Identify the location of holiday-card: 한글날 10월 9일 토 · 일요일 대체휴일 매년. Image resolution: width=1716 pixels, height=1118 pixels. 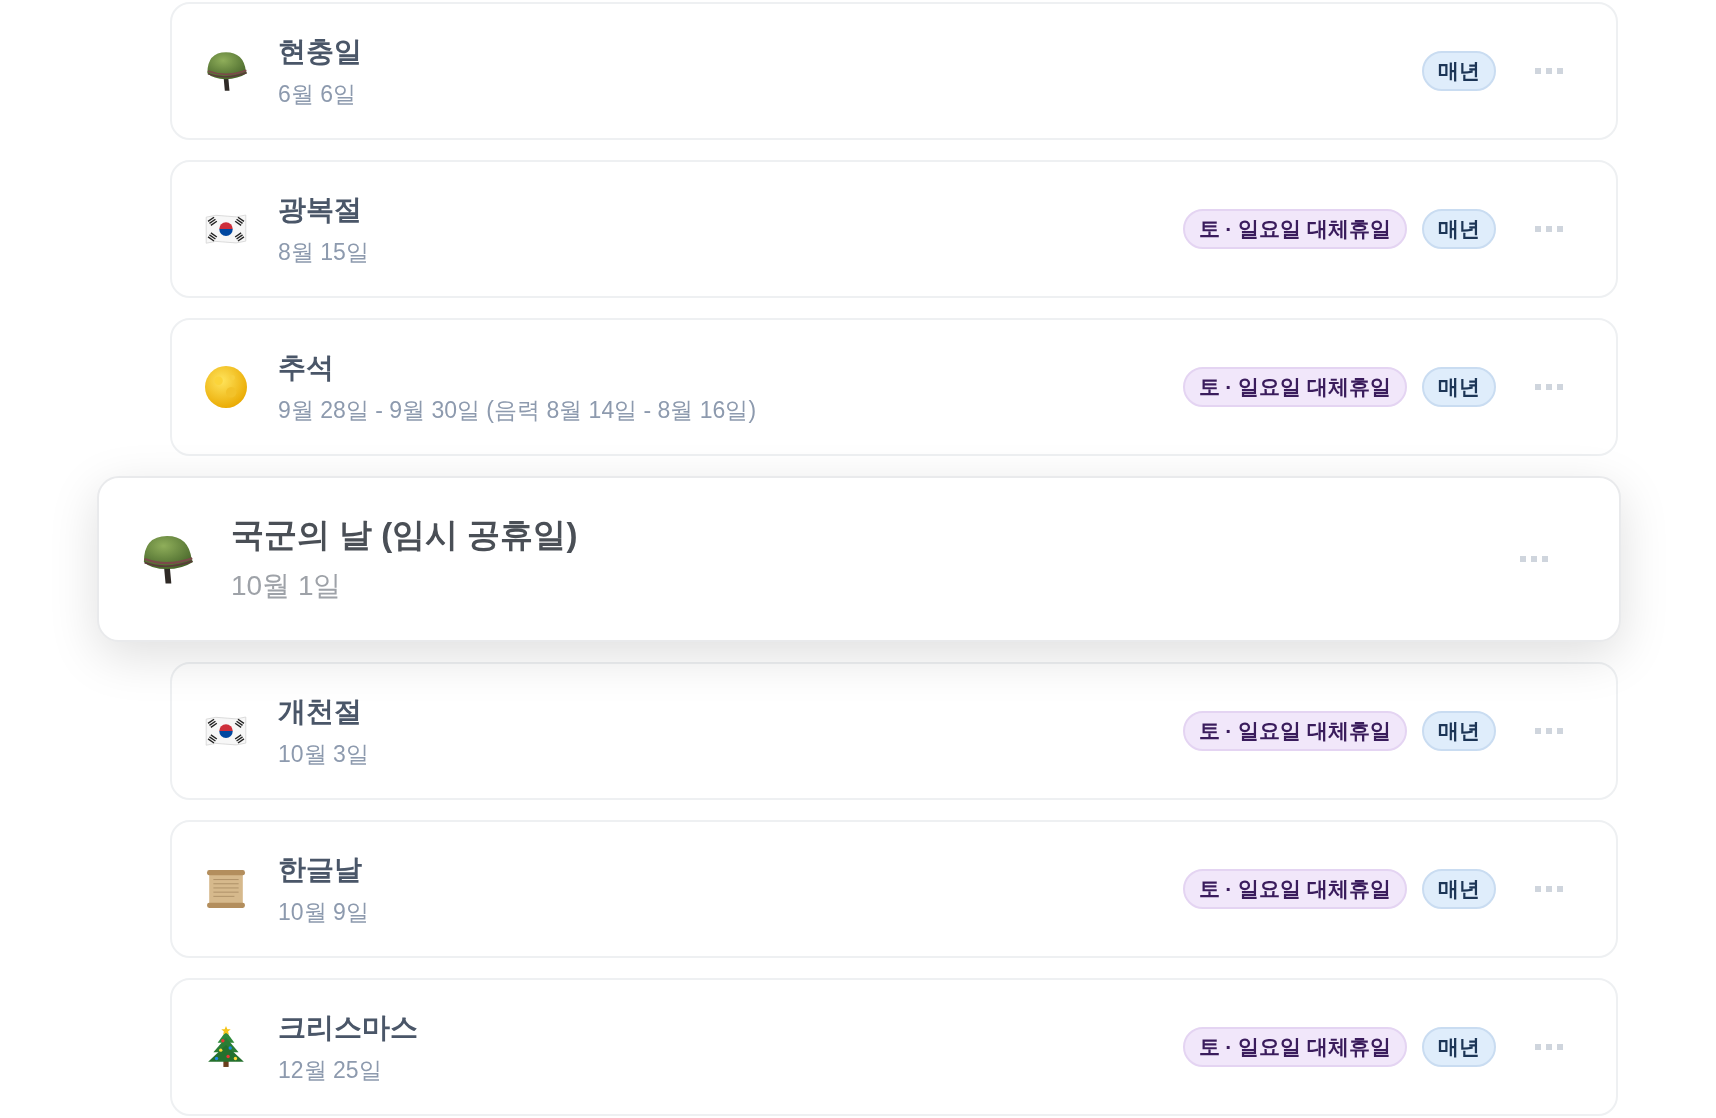
(894, 889).